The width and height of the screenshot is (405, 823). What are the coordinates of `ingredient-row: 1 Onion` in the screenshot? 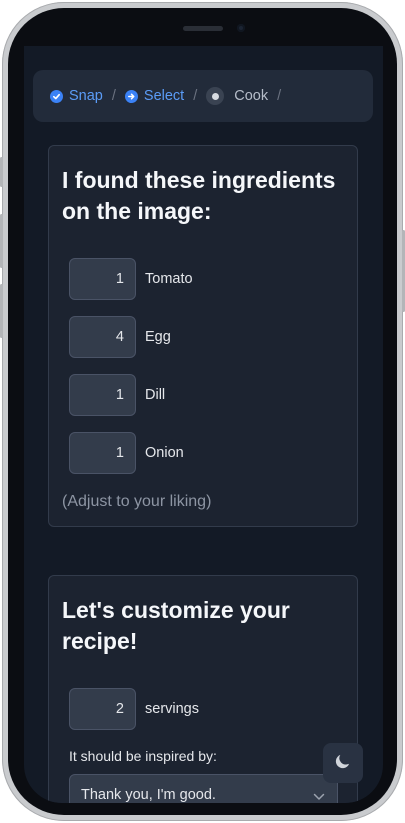 It's located at (126, 453).